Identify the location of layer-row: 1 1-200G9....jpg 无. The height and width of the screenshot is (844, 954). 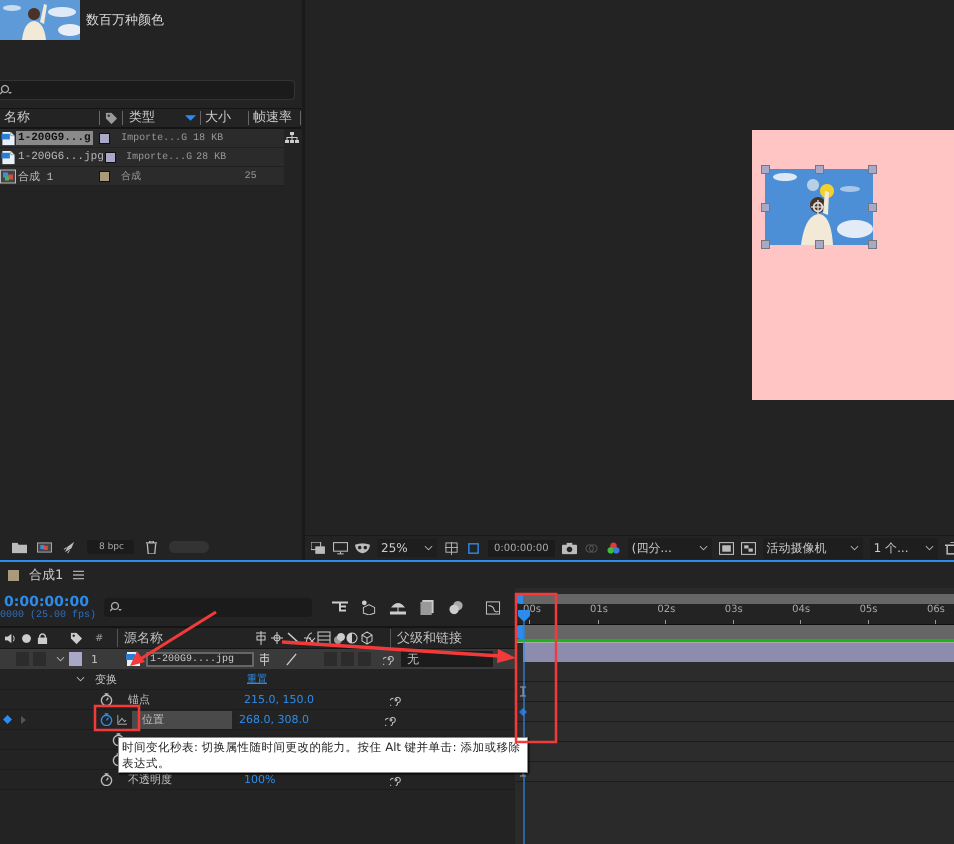
(257, 659).